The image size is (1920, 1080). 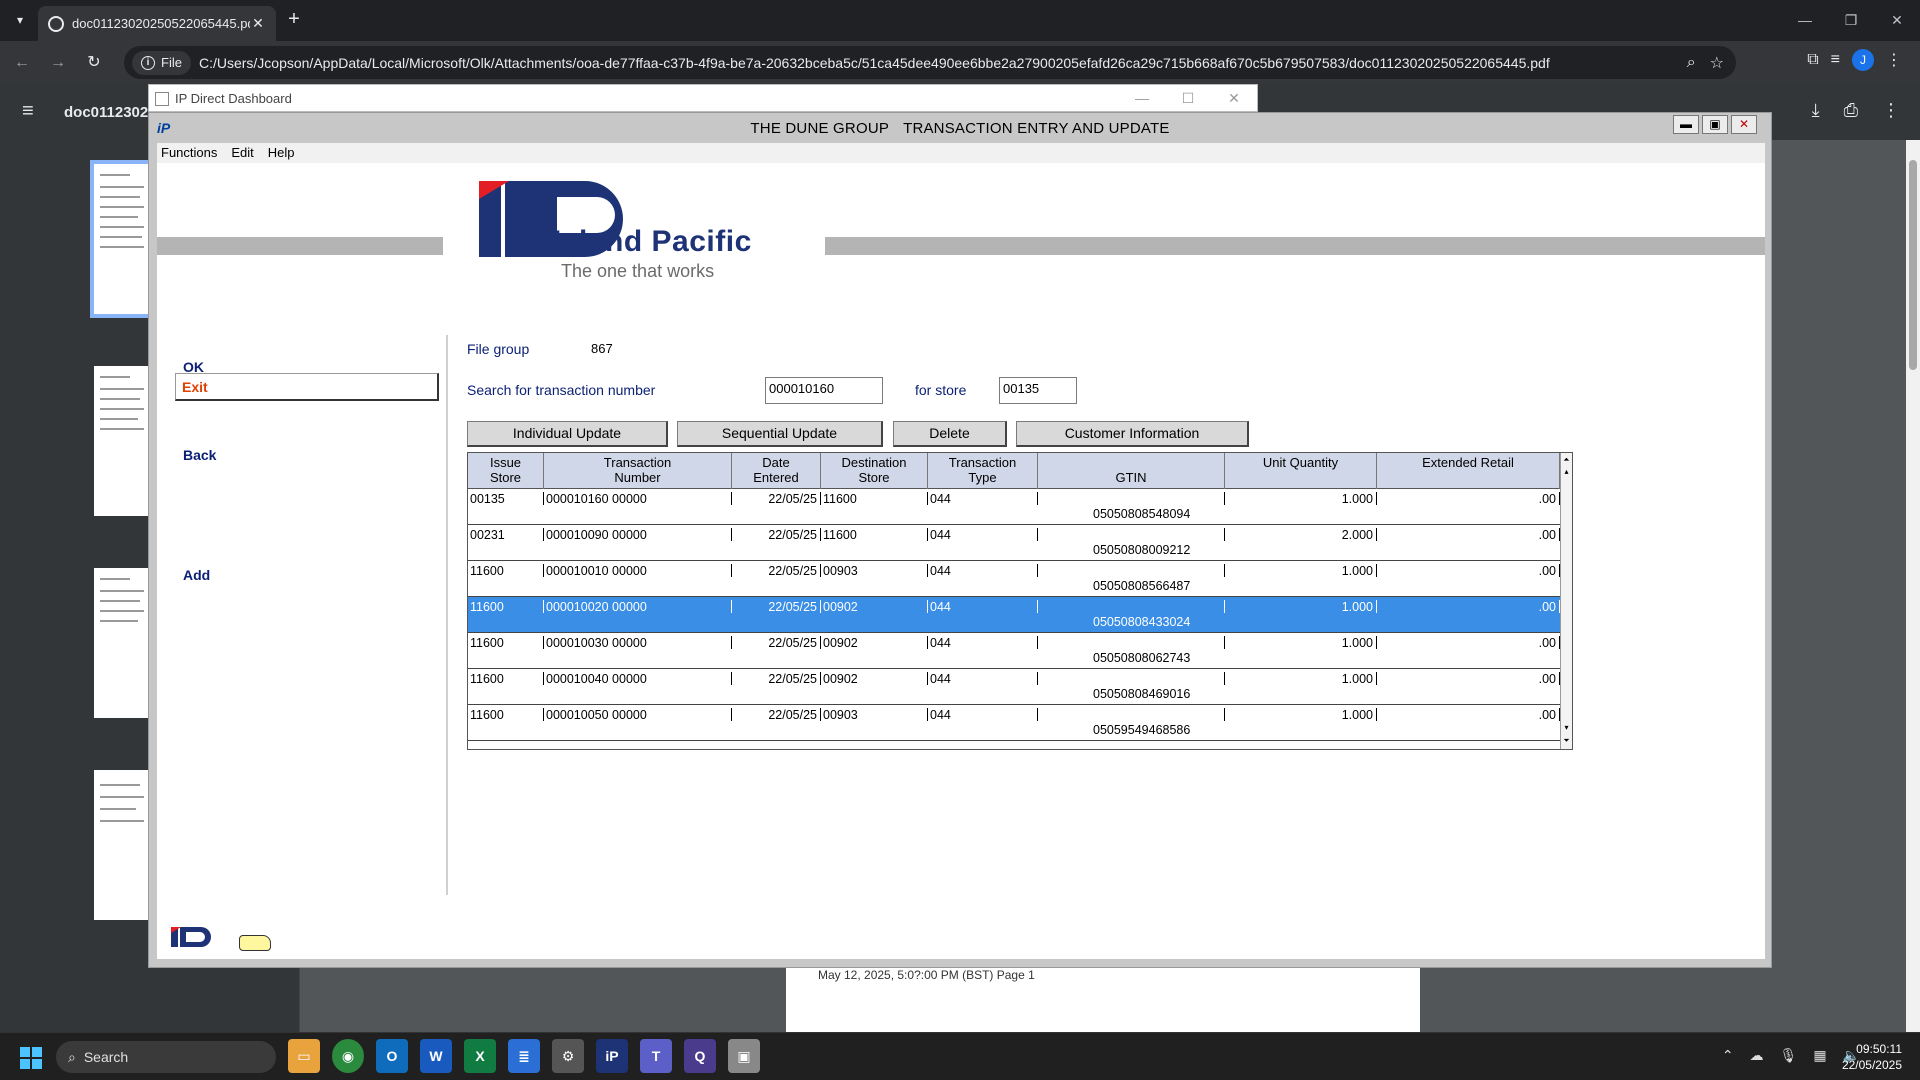 What do you see at coordinates (348, 1056) in the screenshot?
I see `chrome-icon: ◉` at bounding box center [348, 1056].